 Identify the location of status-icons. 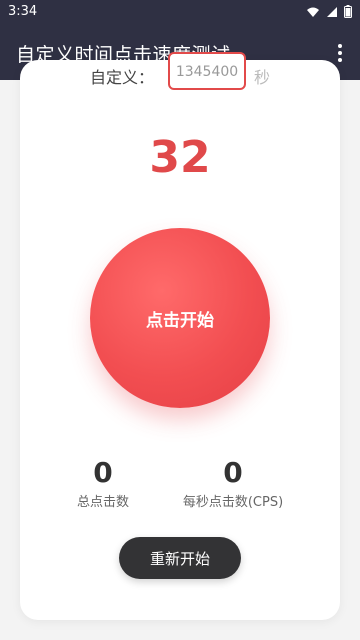
(329, 13).